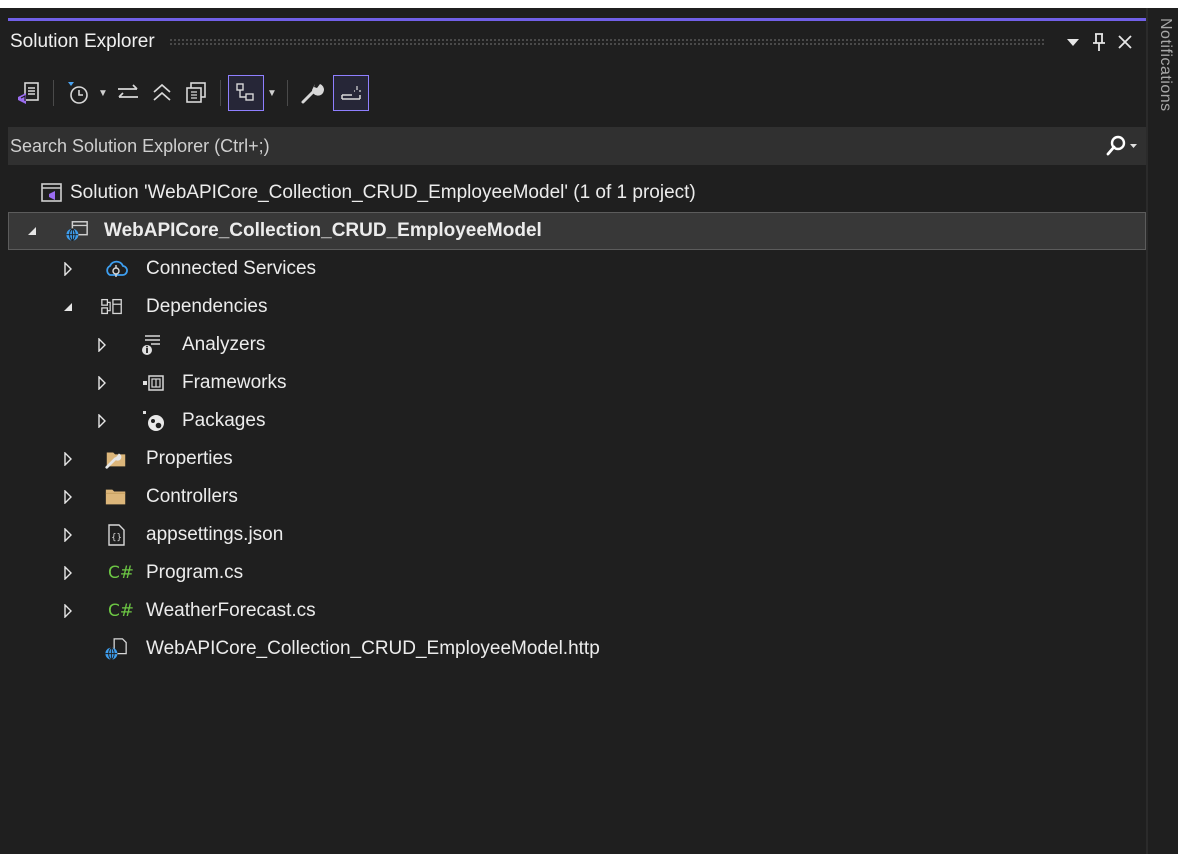 The width and height of the screenshot is (1178, 854). Describe the element at coordinates (192, 496) in the screenshot. I see `tree-item-label: Controllers` at that location.